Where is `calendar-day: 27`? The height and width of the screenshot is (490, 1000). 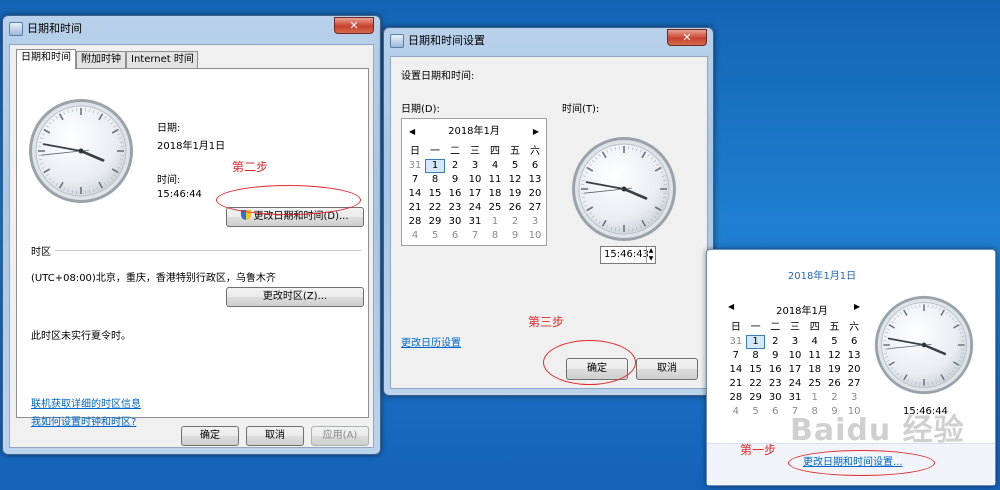
calendar-day: 27 is located at coordinates (535, 208).